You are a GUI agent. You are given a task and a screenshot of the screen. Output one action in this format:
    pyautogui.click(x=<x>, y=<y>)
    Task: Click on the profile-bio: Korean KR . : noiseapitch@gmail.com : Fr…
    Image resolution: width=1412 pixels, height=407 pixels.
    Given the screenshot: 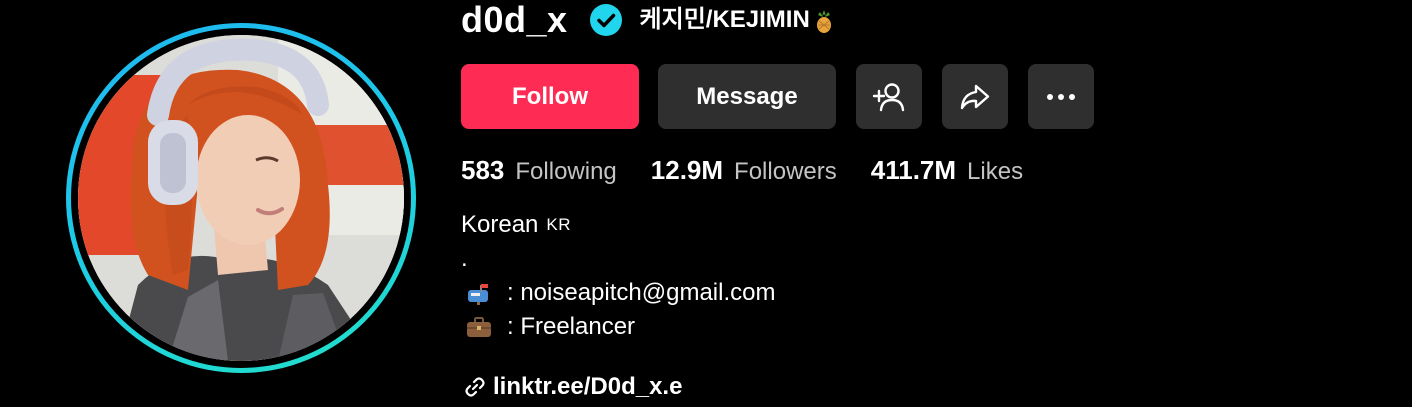 What is the action you would take?
    pyautogui.click(x=618, y=276)
    